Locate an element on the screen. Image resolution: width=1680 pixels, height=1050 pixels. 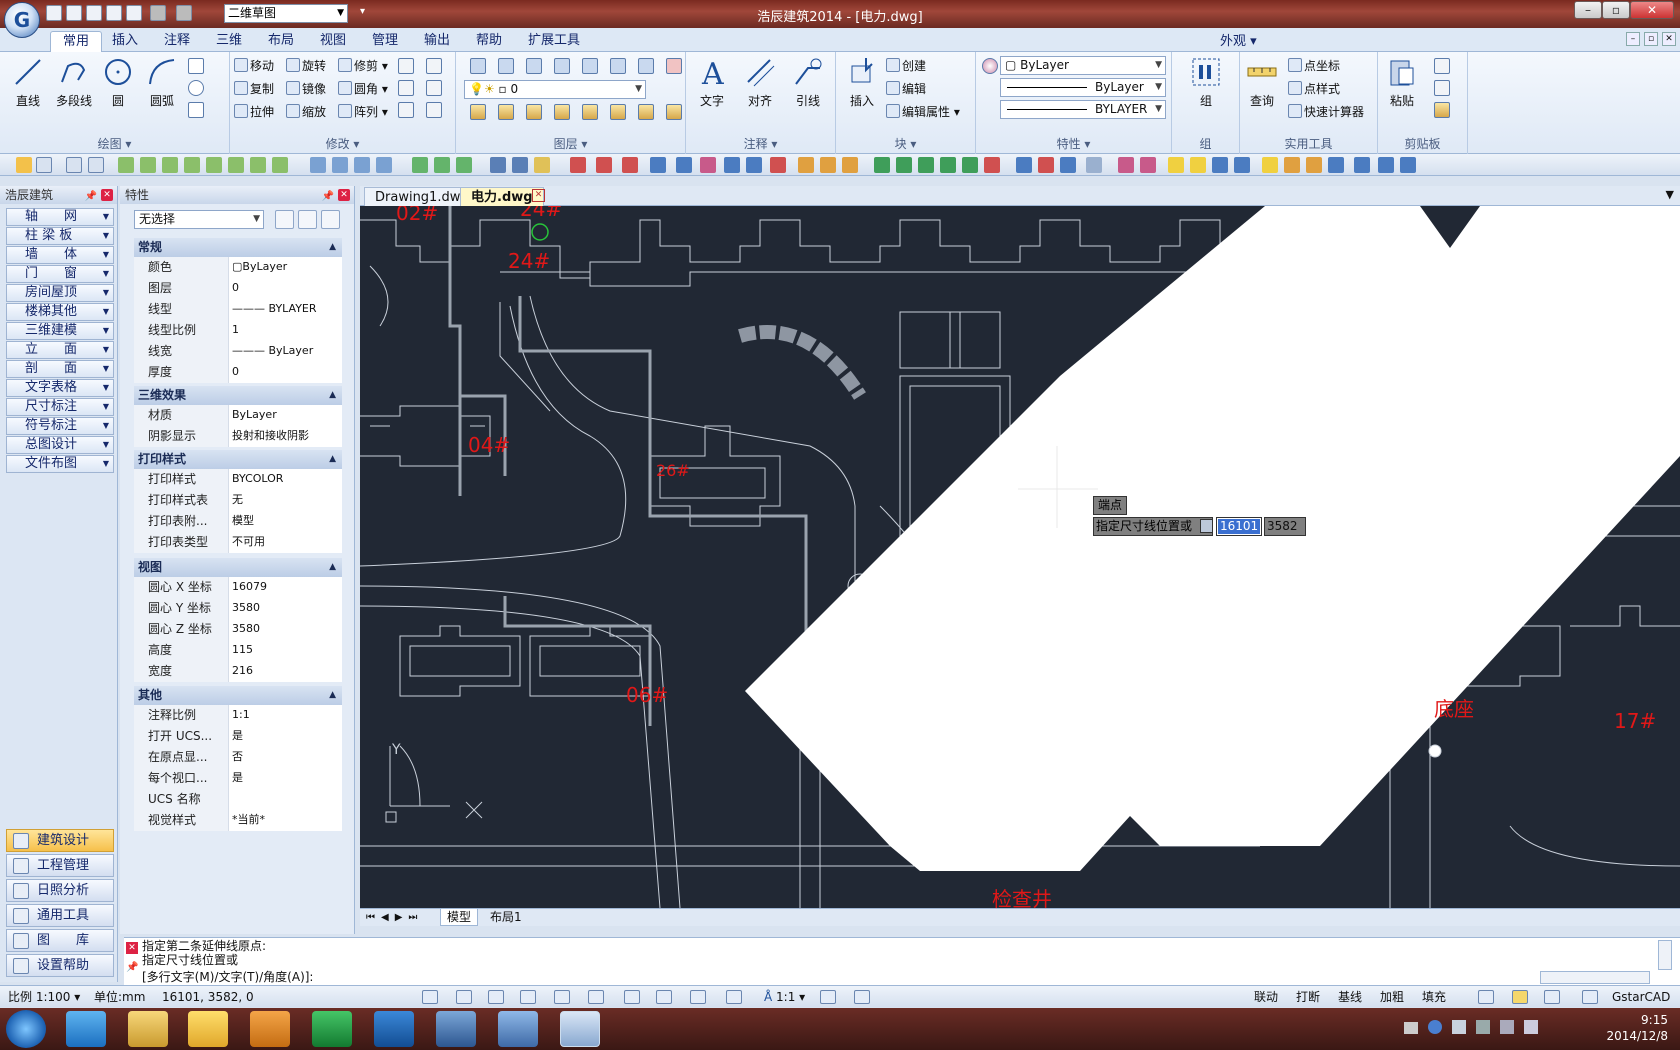
point-style-button: 点样式 is located at coordinates (1314, 89).